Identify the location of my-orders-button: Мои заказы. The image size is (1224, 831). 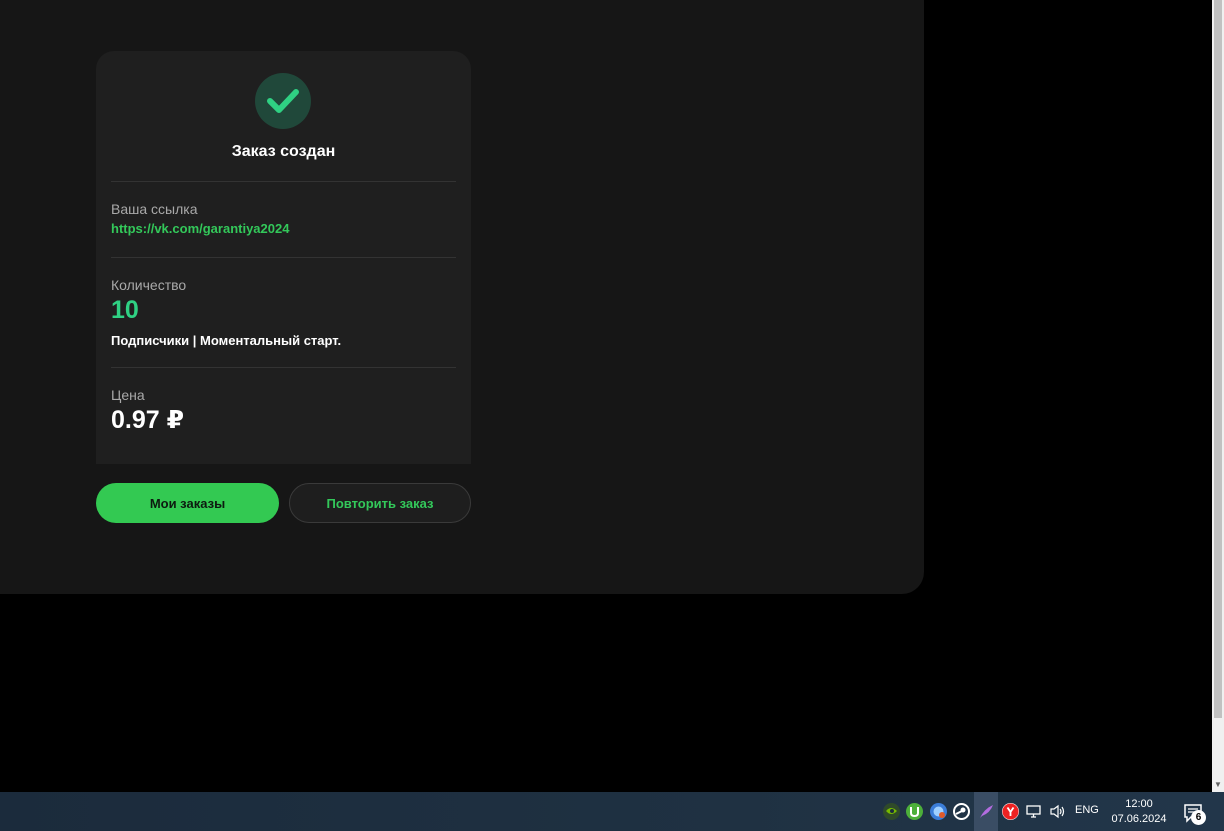
(187, 503).